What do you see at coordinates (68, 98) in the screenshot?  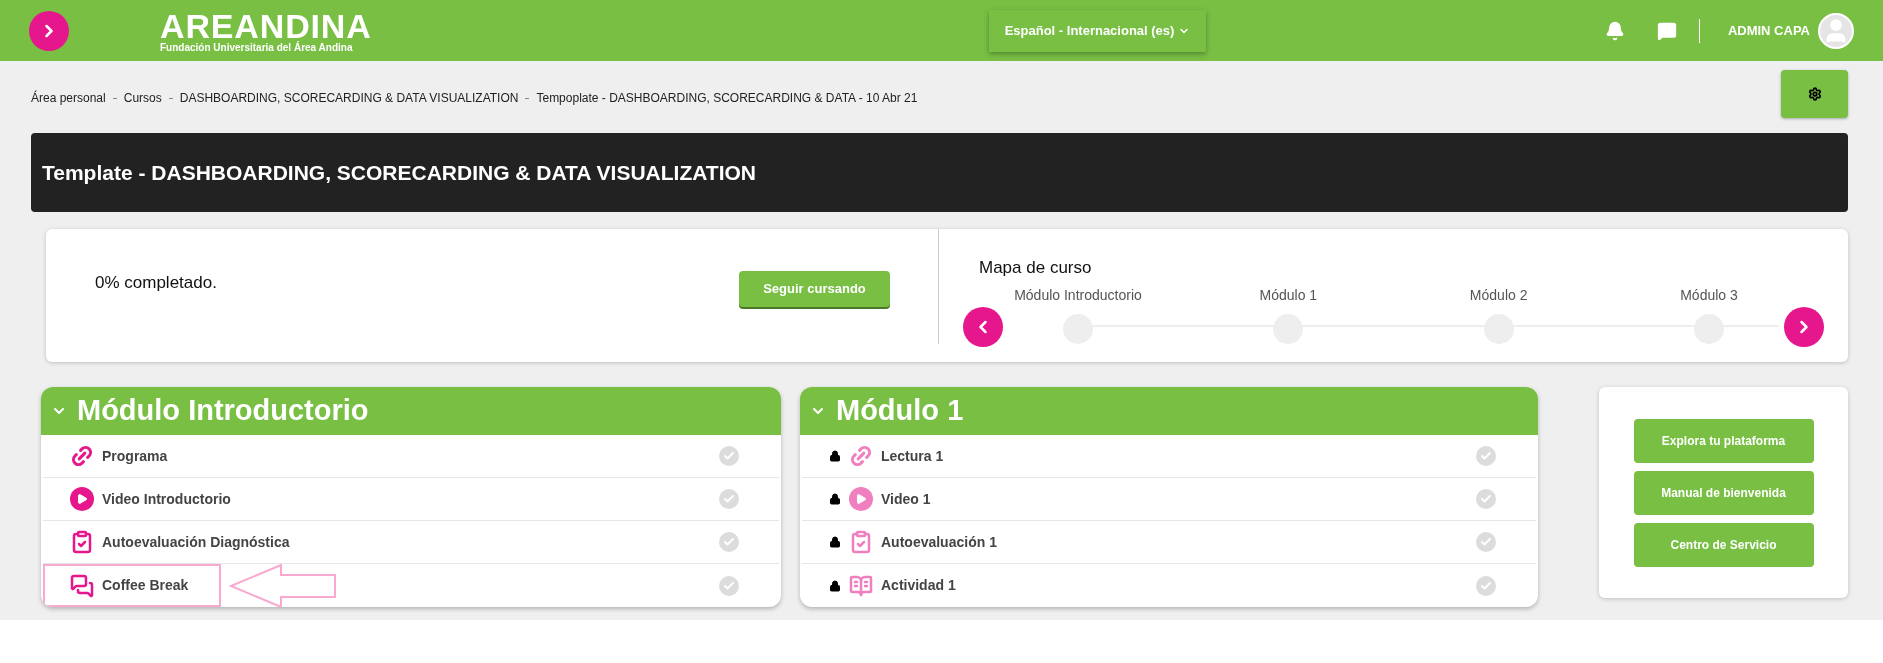 I see `breadcrumb-link: Área personal` at bounding box center [68, 98].